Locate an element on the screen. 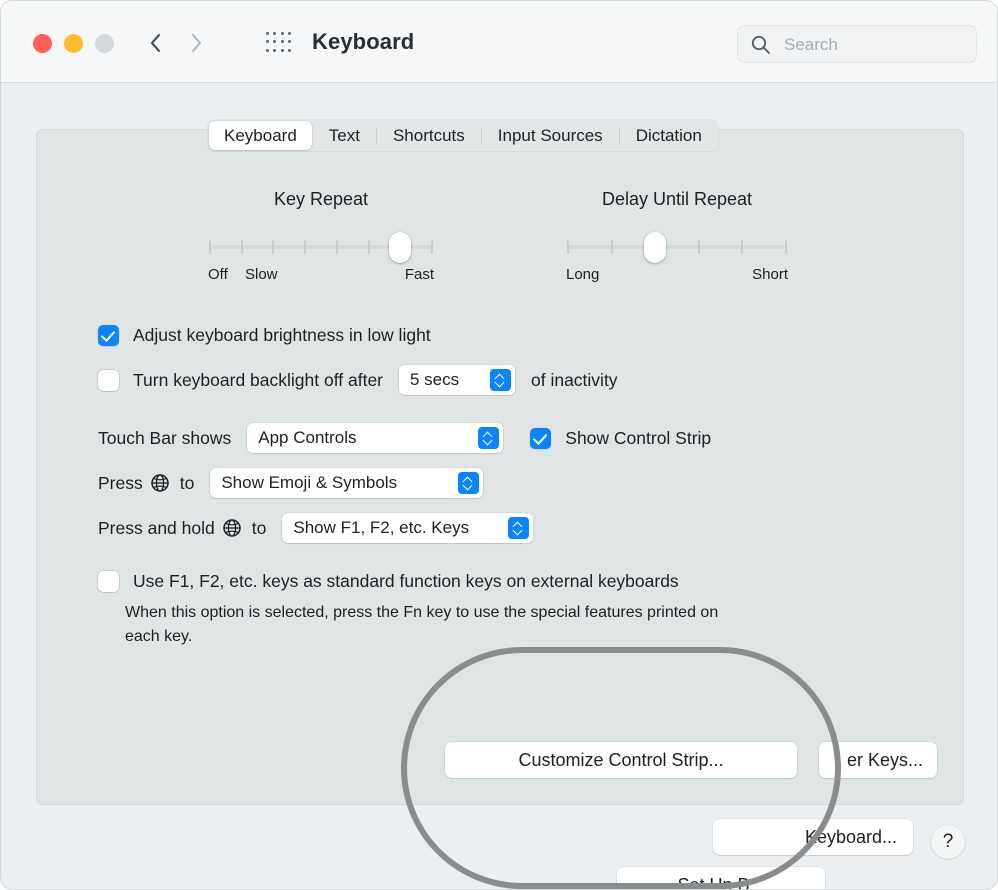  fn-keys-description-line2: each key. is located at coordinates (159, 636).